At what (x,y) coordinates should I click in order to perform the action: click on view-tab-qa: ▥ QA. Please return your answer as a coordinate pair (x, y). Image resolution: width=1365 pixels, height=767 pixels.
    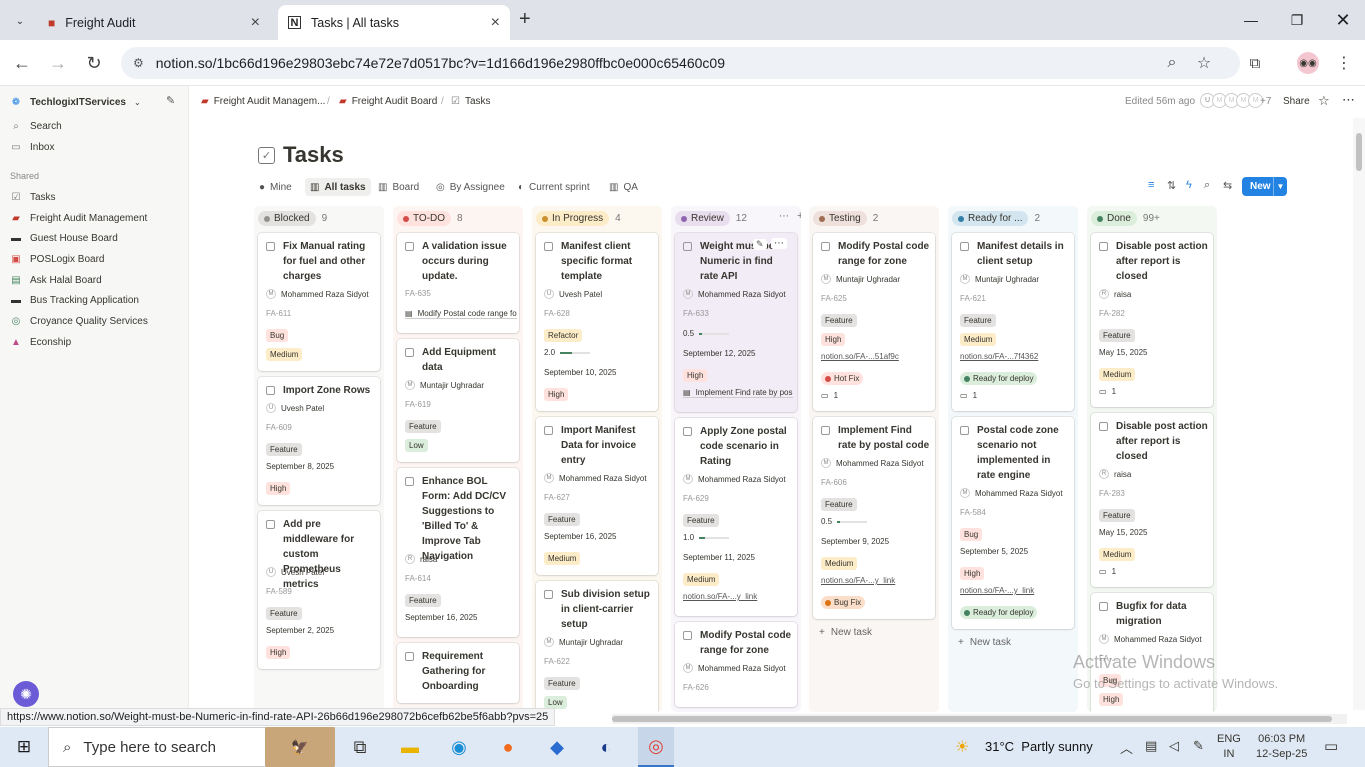
    Looking at the image, I should click on (623, 187).